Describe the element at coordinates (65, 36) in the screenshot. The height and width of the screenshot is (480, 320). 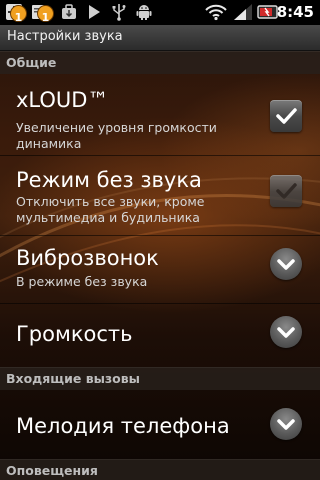
I see `page-title: Настройки звука` at that location.